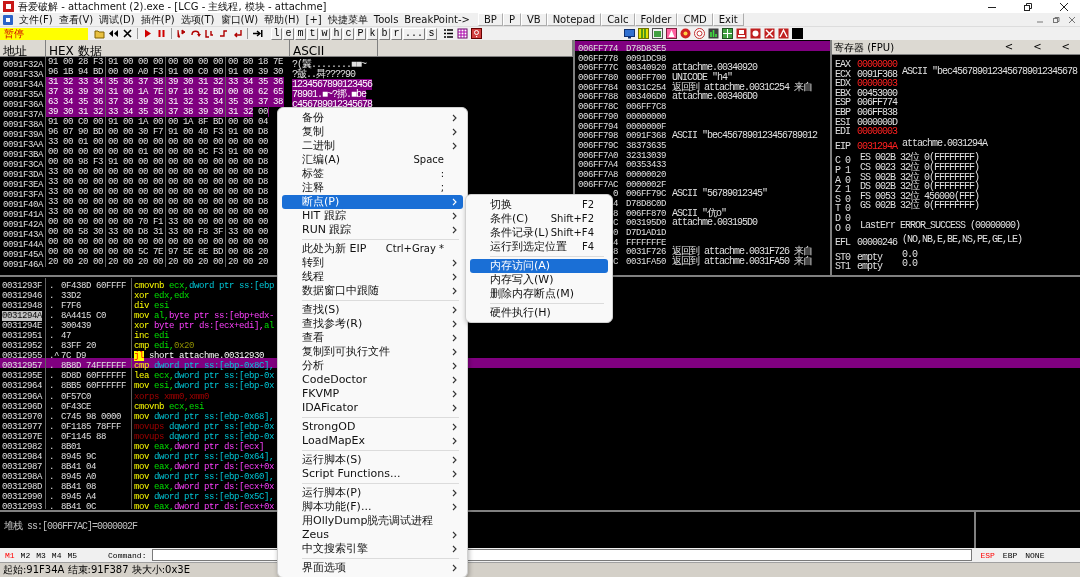 The height and width of the screenshot is (577, 1080). What do you see at coordinates (372, 216) in the screenshot?
I see `menu-item: HIT 跟踪` at bounding box center [372, 216].